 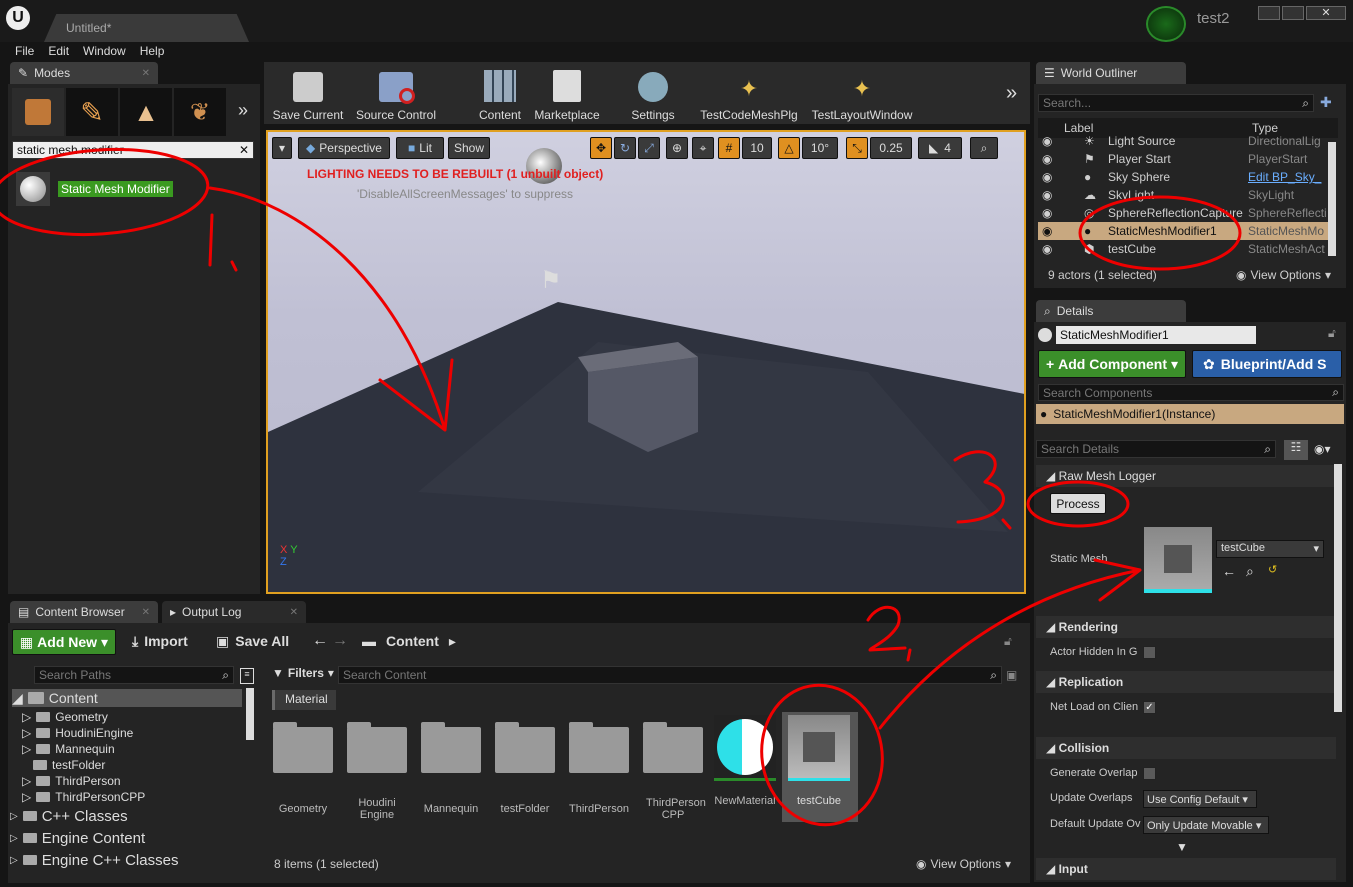 I want to click on reset-icon: ↺, so click(x=1272, y=569).